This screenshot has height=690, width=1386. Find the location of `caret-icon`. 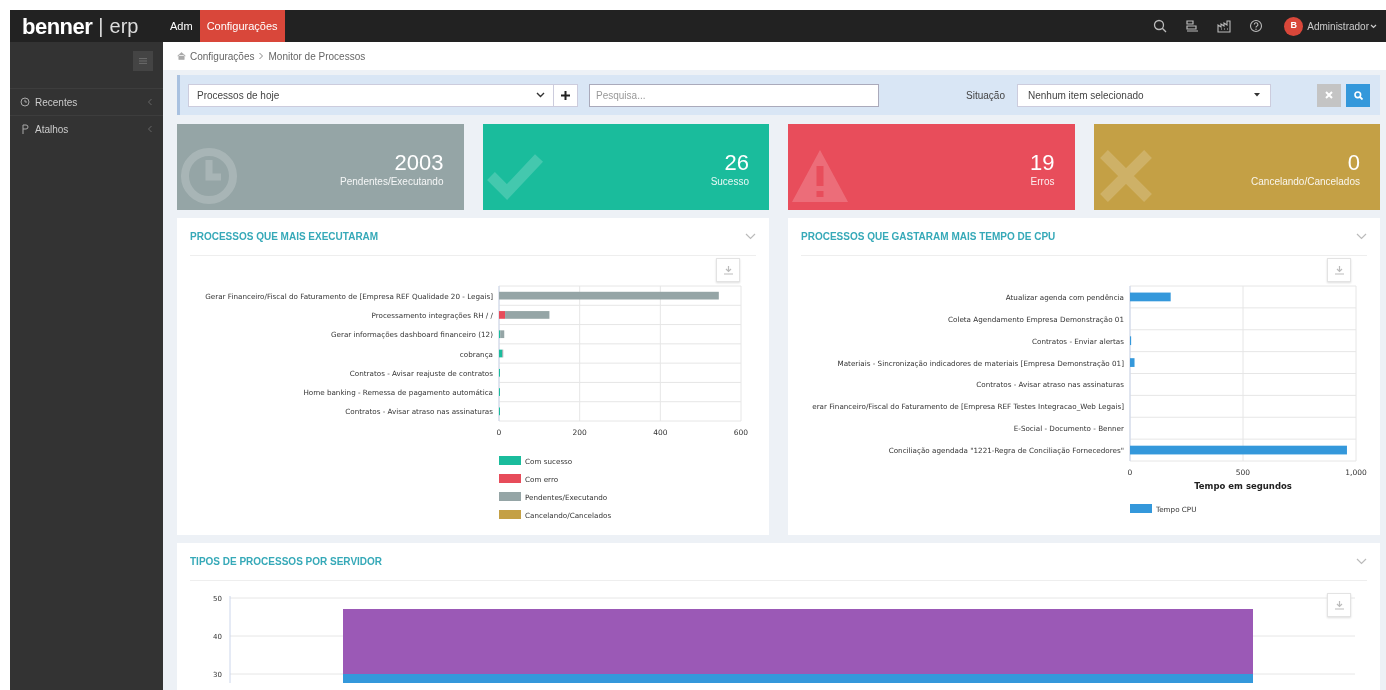

caret-icon is located at coordinates (1257, 95).